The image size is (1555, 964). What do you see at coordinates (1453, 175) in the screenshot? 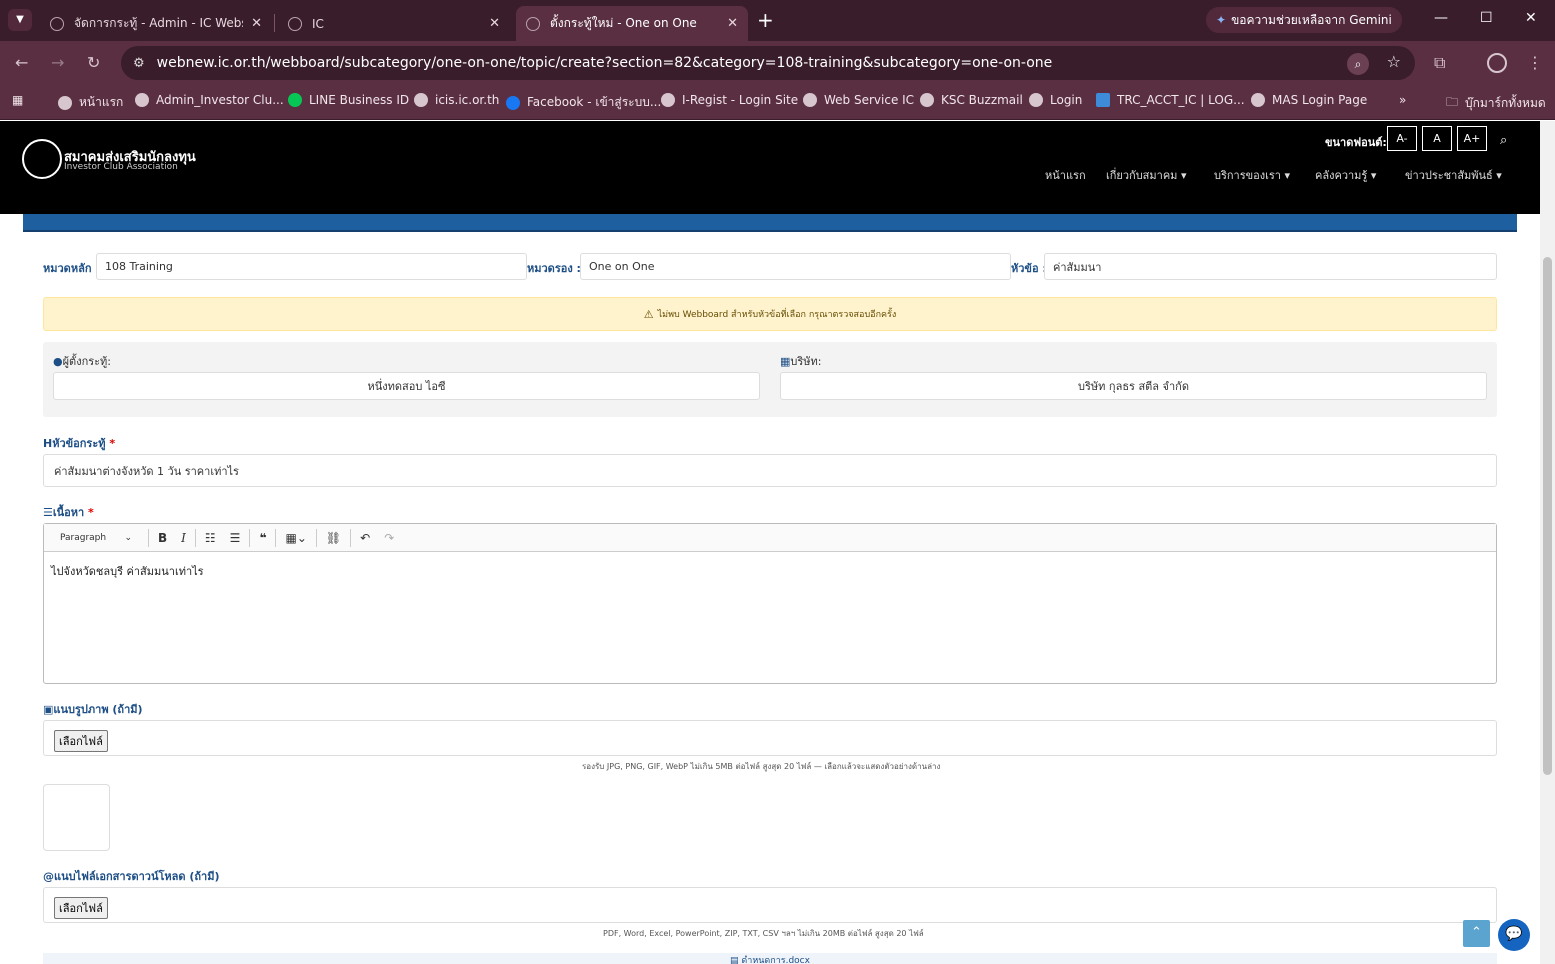
I see `menu-news: ข่าวประชาสัมพันธ์ ▾` at bounding box center [1453, 175].